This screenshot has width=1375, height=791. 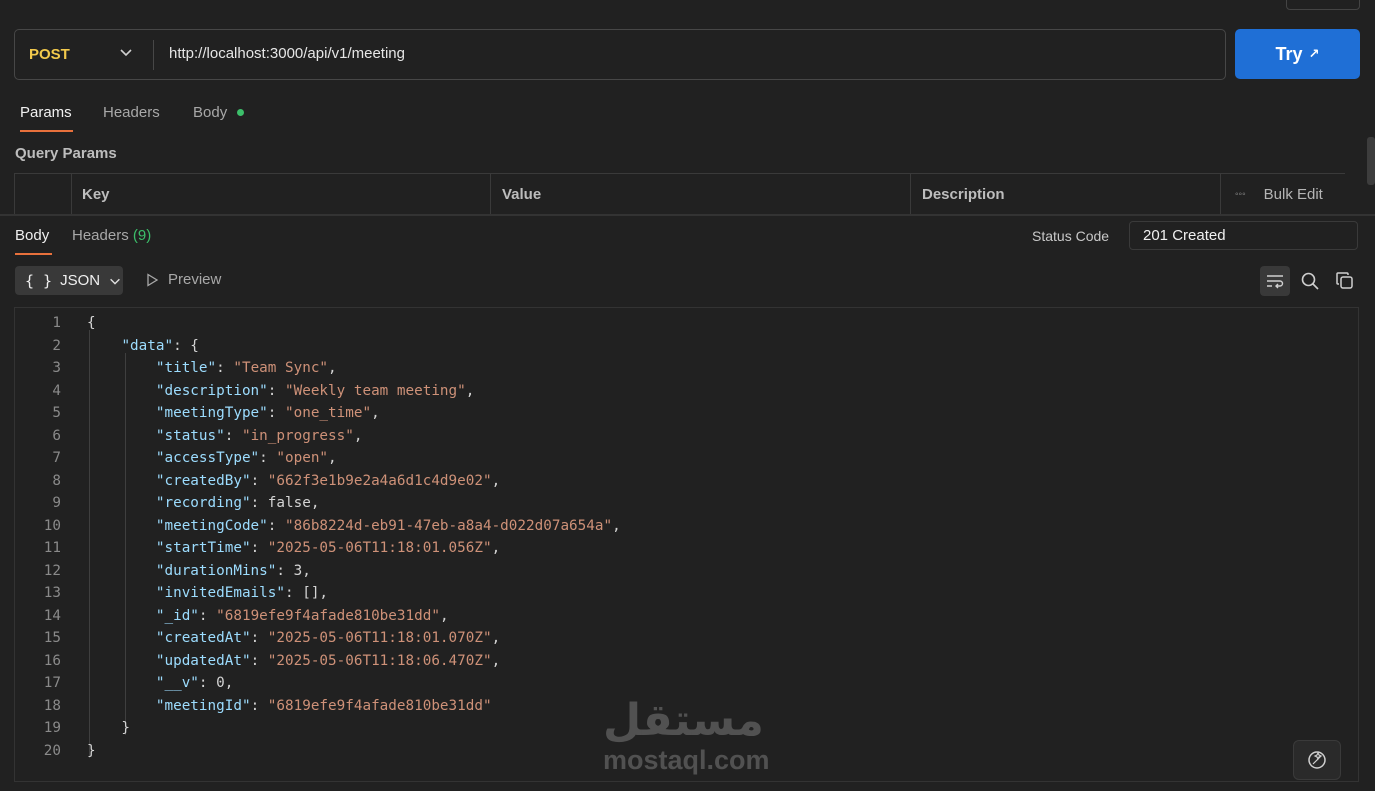 What do you see at coordinates (52, 525) in the screenshot?
I see `line-number: 10` at bounding box center [52, 525].